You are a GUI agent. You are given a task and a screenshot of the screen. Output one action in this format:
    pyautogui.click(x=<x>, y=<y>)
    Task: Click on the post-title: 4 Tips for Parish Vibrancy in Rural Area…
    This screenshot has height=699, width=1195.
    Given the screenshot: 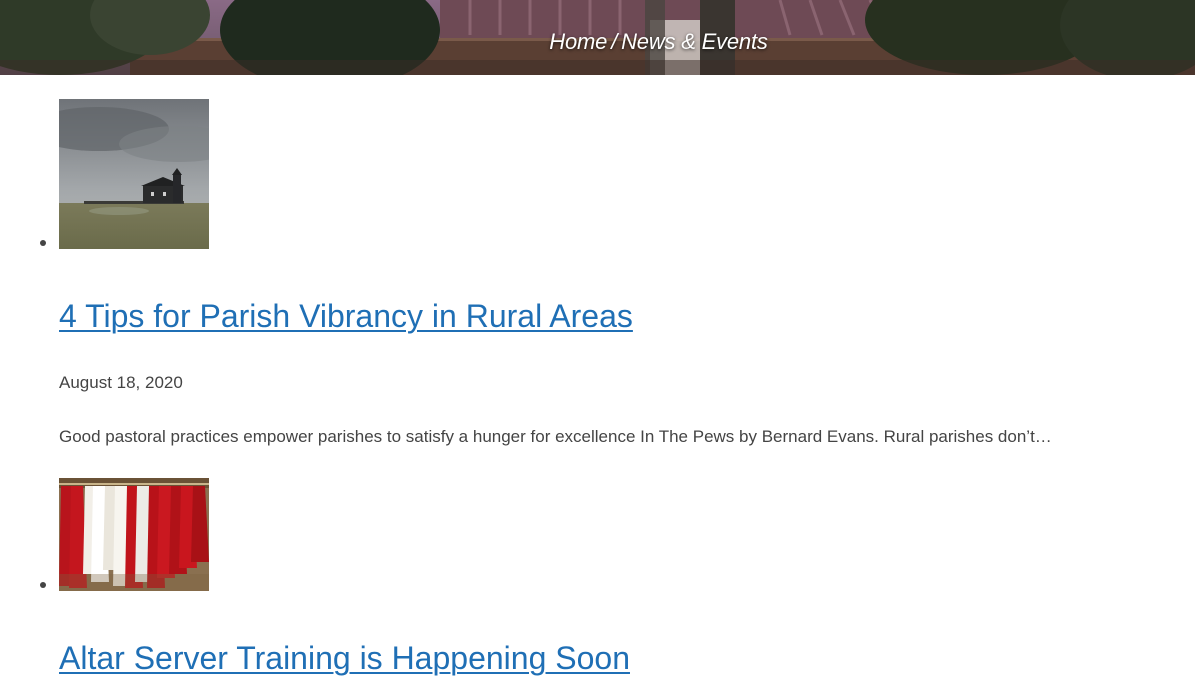 What is the action you would take?
    pyautogui.click(x=346, y=316)
    